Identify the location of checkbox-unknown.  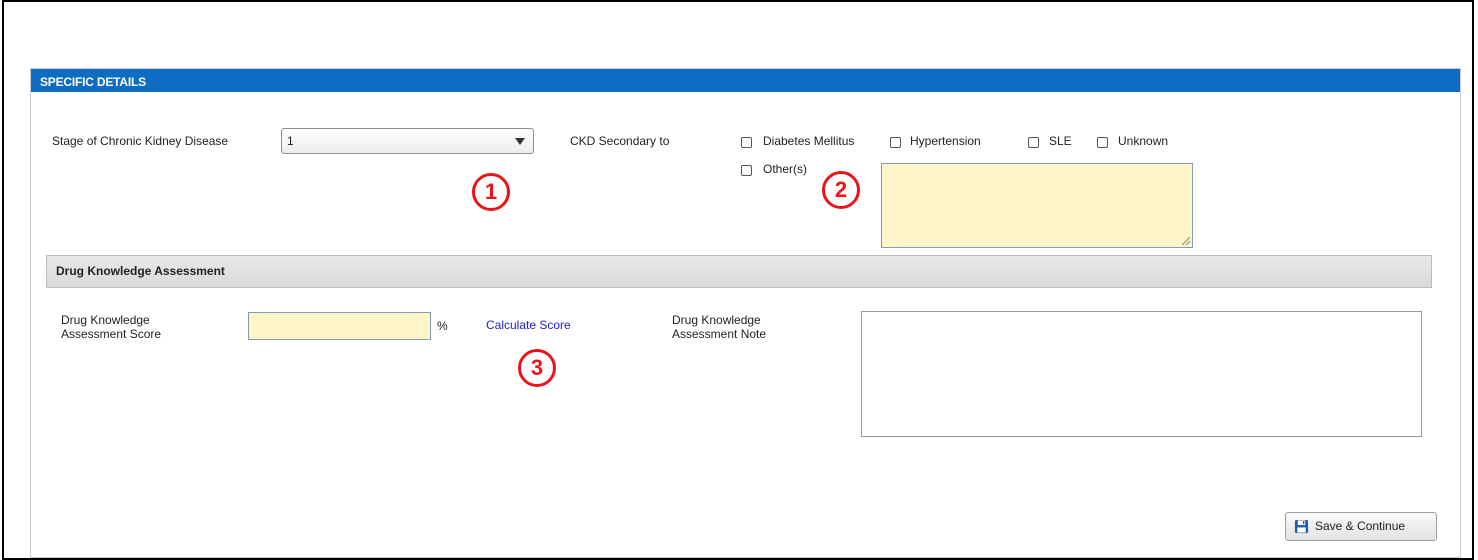
(1102, 142).